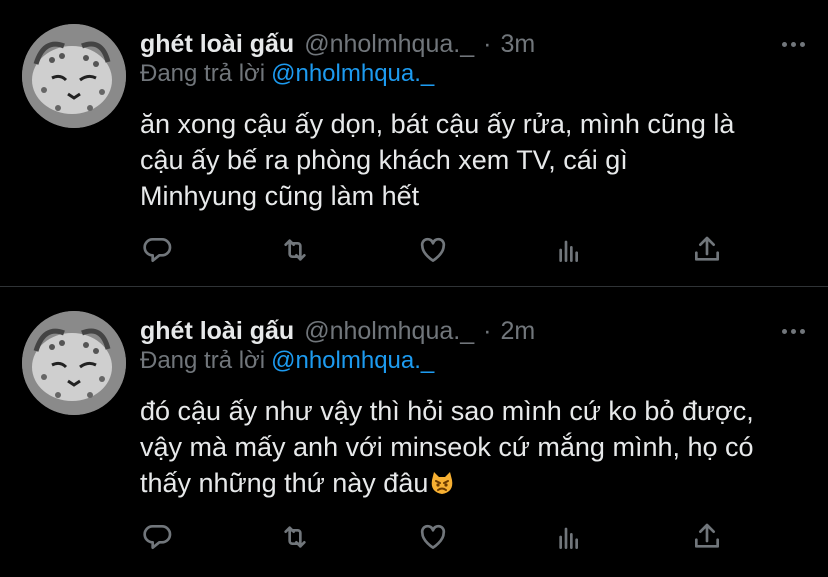  Describe the element at coordinates (517, 44) in the screenshot. I see `timestamp: 3m` at that location.